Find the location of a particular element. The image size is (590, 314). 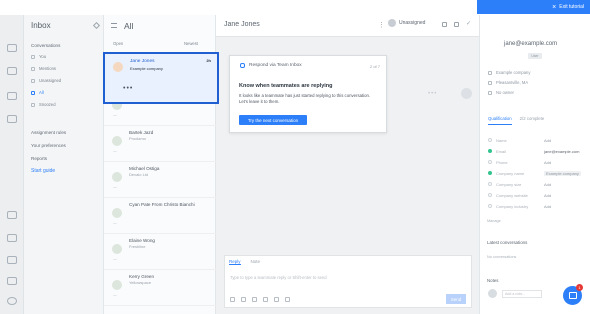

owner-detail: No owner is located at coordinates (501, 92).